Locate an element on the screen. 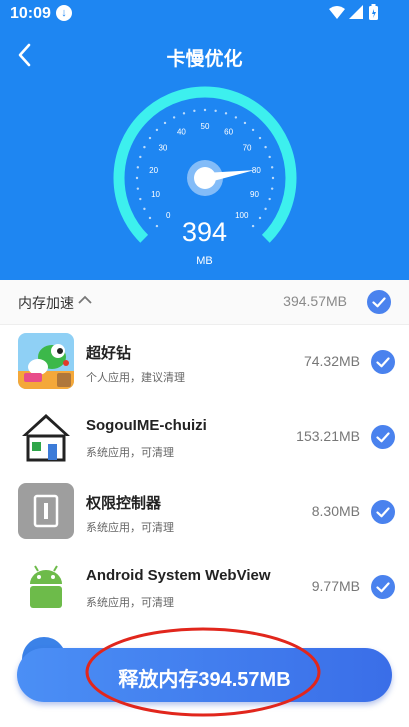 The width and height of the screenshot is (409, 727). app-row: 权限控制器 系统应用，可清理 8.30MB is located at coordinates (204, 513).